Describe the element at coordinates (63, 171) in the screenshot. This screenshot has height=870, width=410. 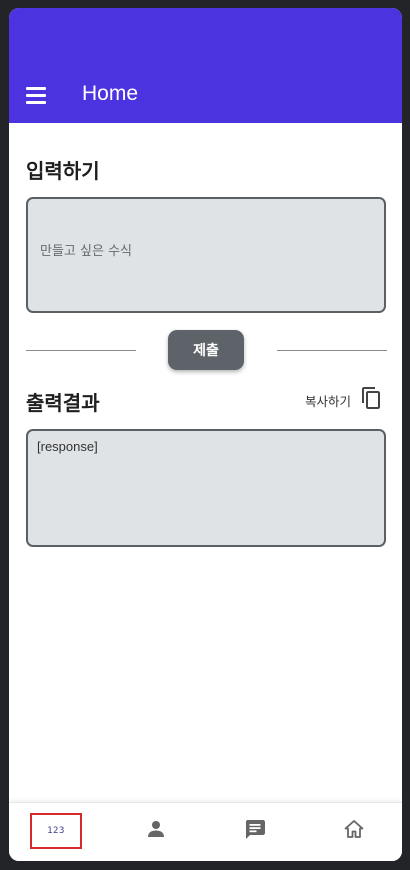
I see `input-section-title: 입력하기` at that location.